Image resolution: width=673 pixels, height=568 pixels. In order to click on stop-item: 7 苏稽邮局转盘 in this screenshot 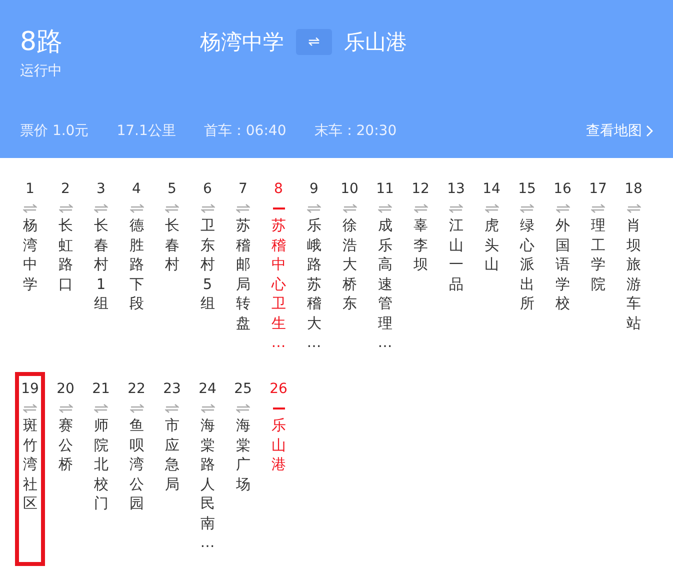, I will do `click(243, 269)`.